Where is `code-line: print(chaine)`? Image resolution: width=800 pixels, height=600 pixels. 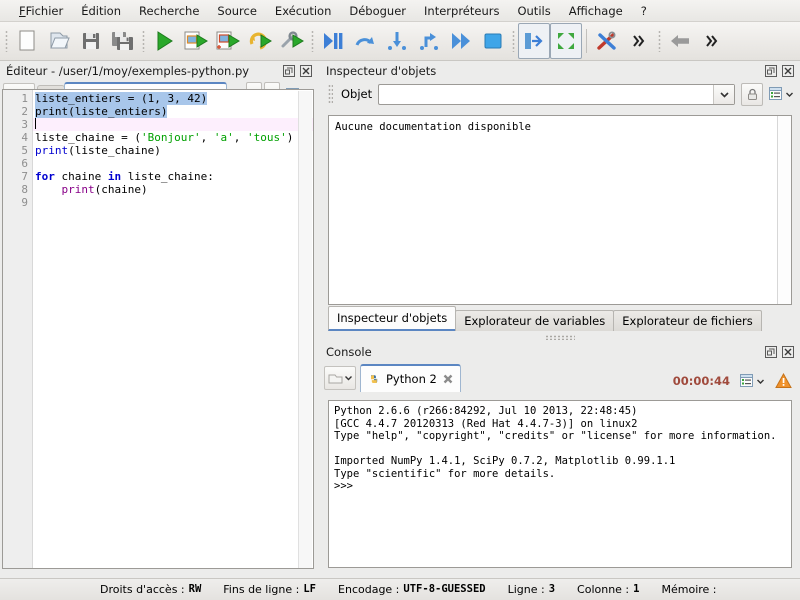 code-line: print(chaine) is located at coordinates (173, 189).